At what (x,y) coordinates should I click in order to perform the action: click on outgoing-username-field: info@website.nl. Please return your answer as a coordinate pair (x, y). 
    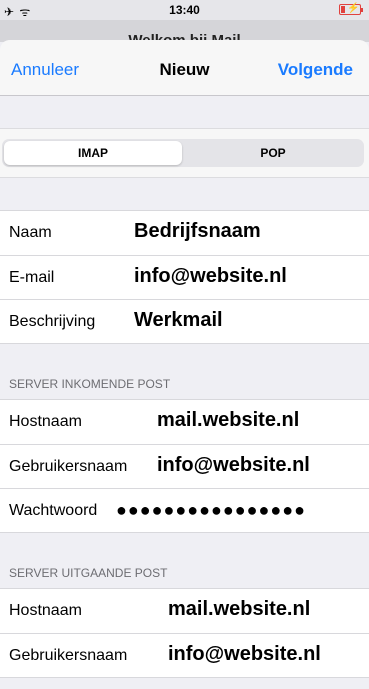
    Looking at the image, I should click on (244, 654).